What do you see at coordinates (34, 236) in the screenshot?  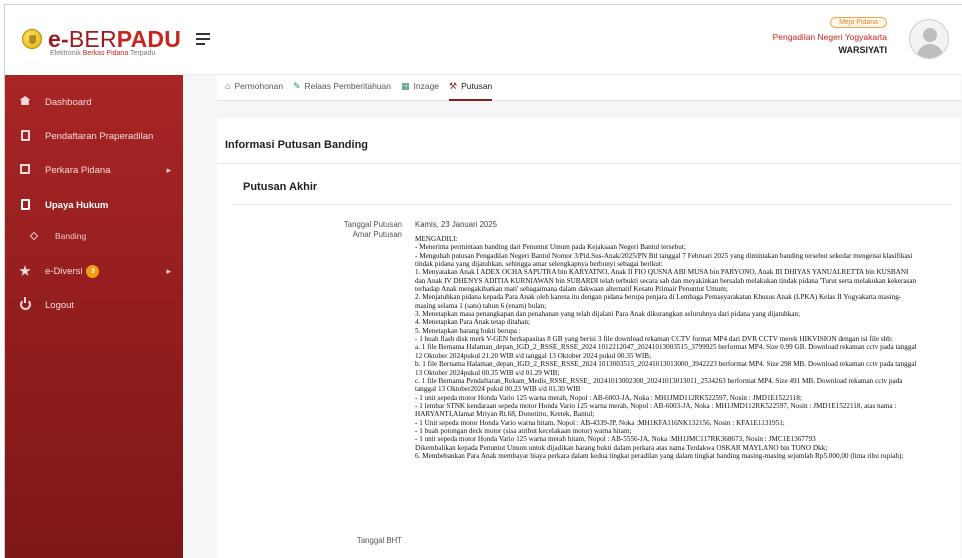 I see `diamond-icon` at bounding box center [34, 236].